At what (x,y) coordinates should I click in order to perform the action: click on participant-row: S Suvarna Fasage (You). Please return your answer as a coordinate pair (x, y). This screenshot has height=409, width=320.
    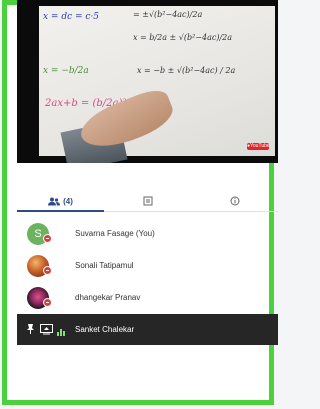
    Looking at the image, I should click on (147, 233).